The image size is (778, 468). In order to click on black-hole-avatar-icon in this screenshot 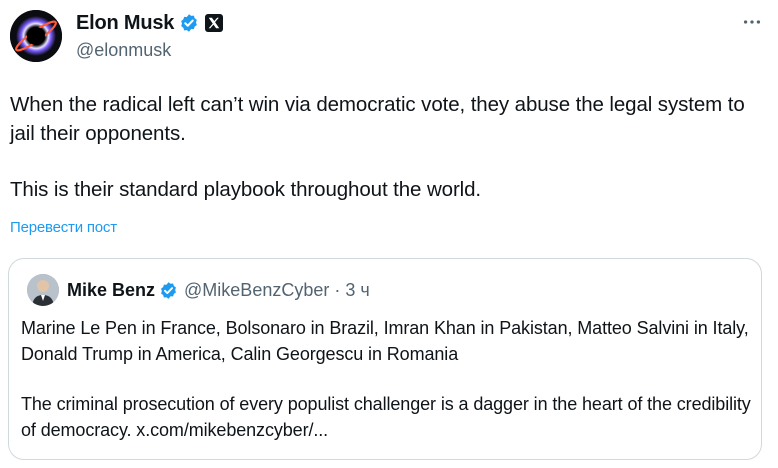, I will do `click(36, 36)`.